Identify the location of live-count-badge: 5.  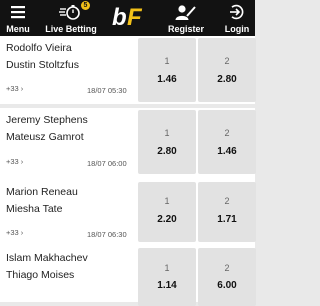
(85, 5).